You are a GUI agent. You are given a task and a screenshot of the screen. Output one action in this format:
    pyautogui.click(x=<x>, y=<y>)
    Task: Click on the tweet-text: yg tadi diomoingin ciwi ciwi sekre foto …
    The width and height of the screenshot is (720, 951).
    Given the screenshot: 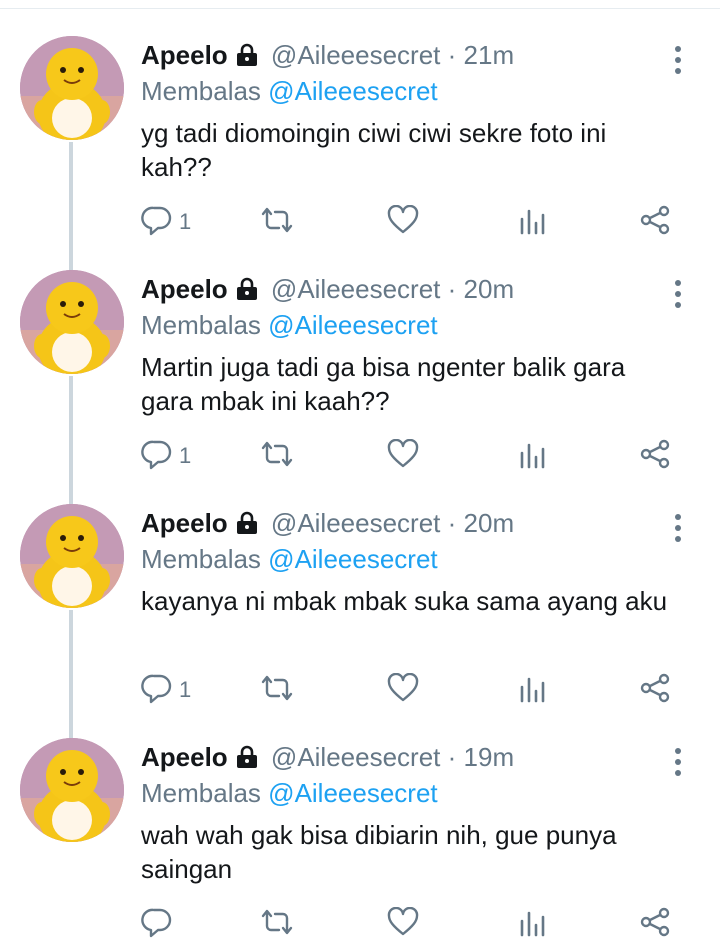 What is the action you would take?
    pyautogui.click(x=374, y=150)
    